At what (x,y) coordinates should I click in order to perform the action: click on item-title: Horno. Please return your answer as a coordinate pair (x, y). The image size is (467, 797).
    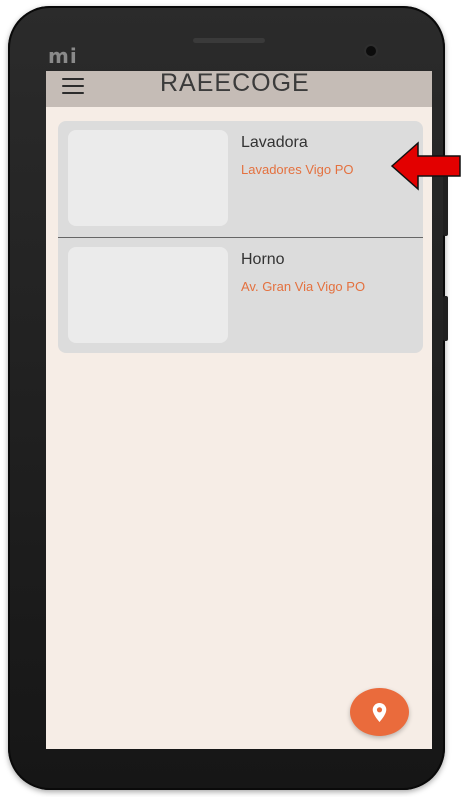
    Looking at the image, I should click on (263, 259).